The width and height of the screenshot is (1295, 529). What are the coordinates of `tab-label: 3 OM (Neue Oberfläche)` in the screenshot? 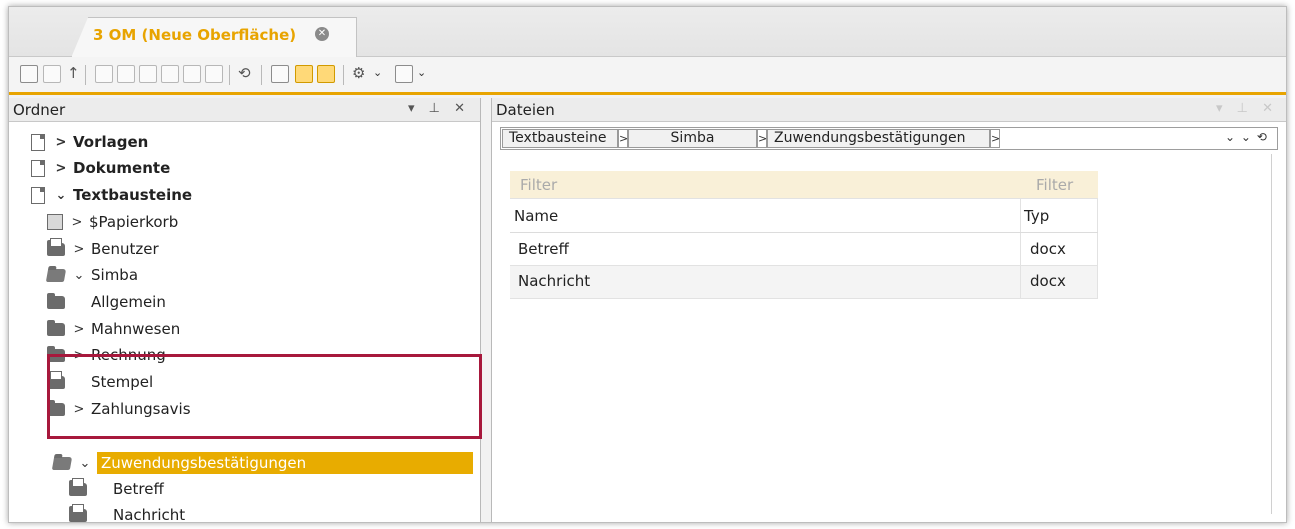 It's located at (194, 35).